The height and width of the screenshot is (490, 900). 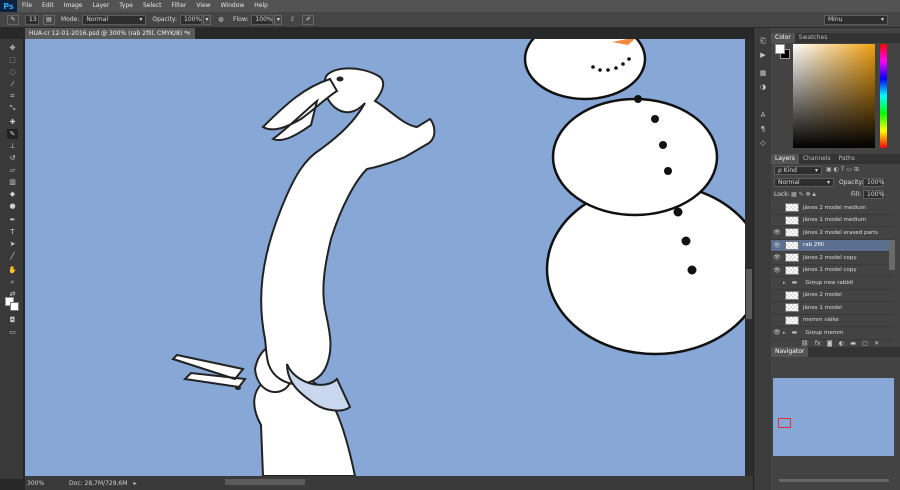 What do you see at coordinates (830, 343) in the screenshot?
I see `layer-mask-icon: ◙` at bounding box center [830, 343].